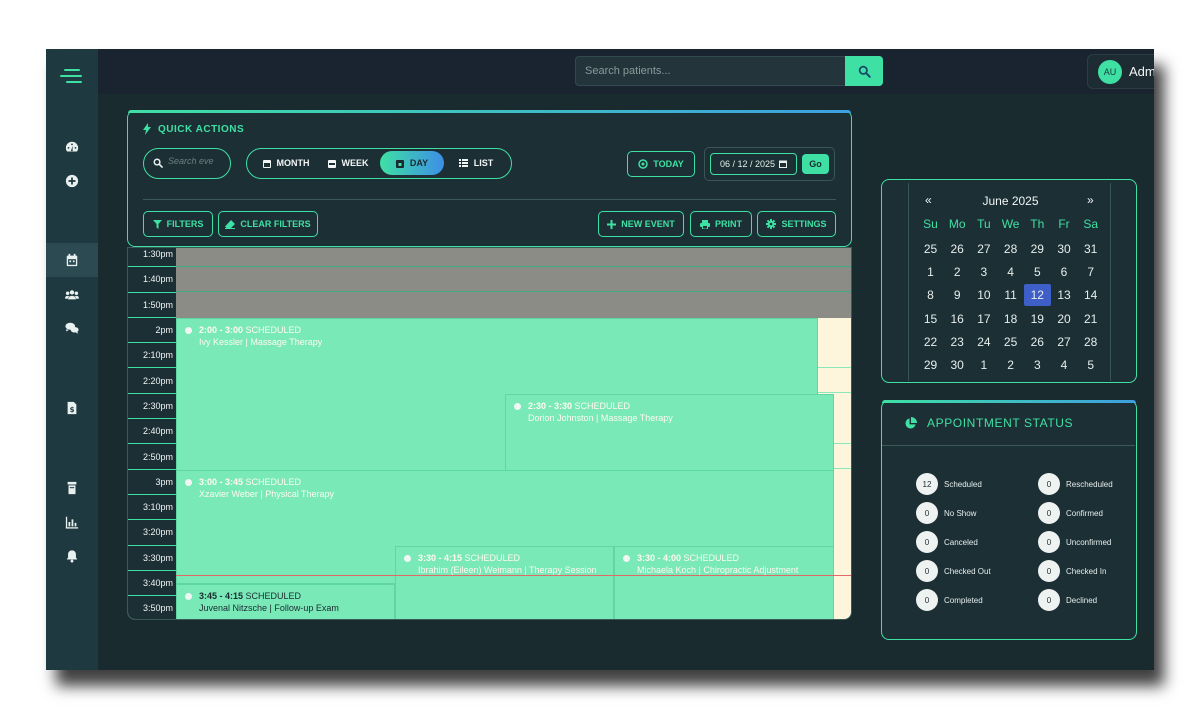 This screenshot has height=720, width=1200. Describe the element at coordinates (1090, 295) in the screenshot. I see `calendar-day: 14` at that location.